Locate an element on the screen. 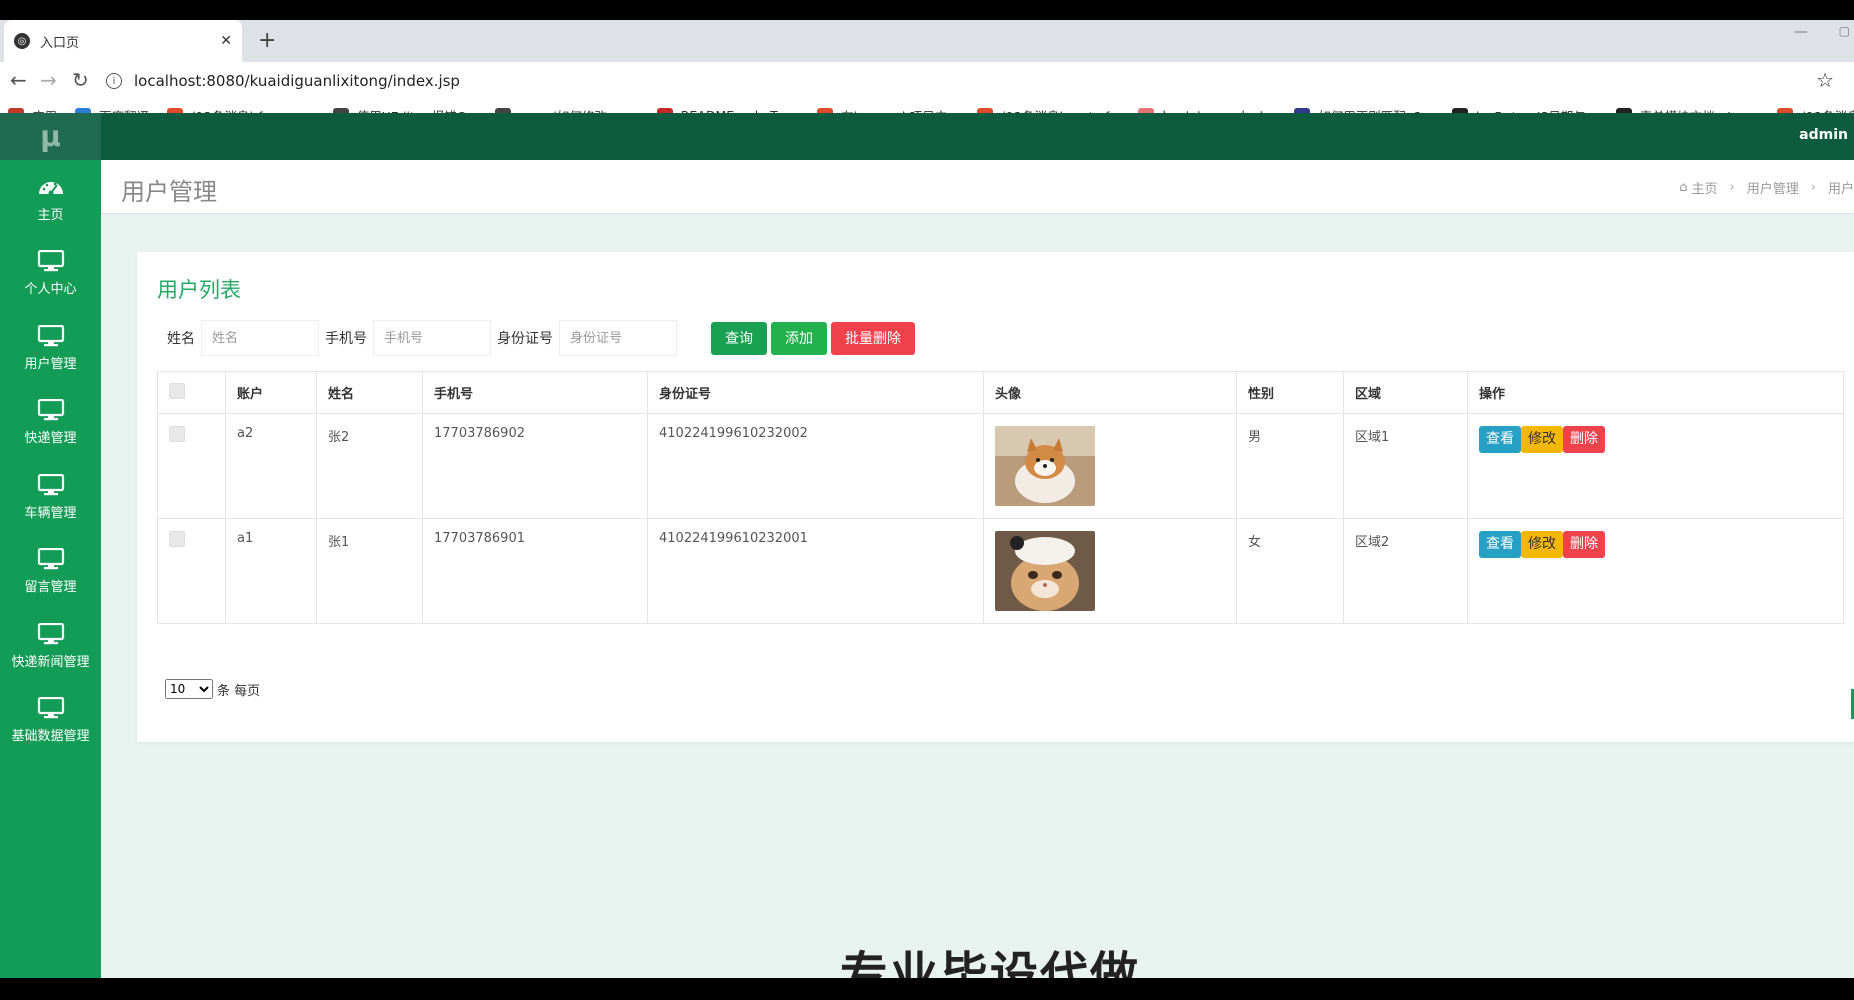  sidebar-item: 留言管理 is located at coordinates (50, 572).